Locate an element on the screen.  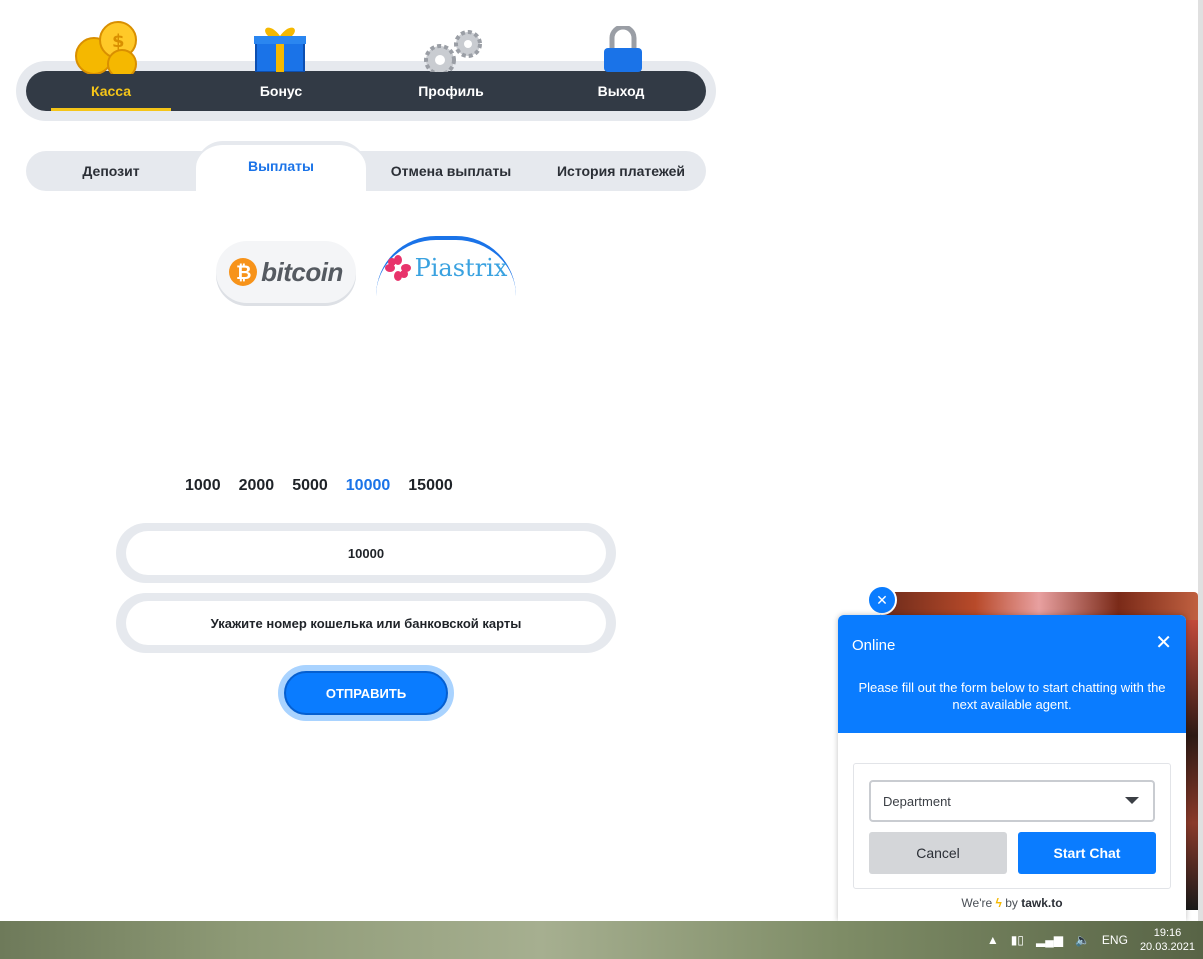
tab-payment-history: История платежей is located at coordinates (621, 171).